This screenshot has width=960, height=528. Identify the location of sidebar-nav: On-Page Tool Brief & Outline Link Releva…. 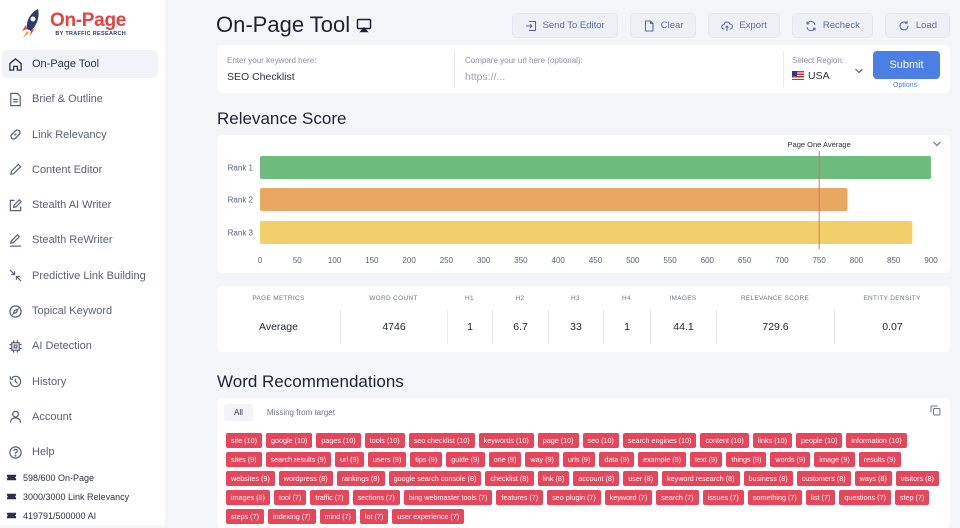
(82, 258).